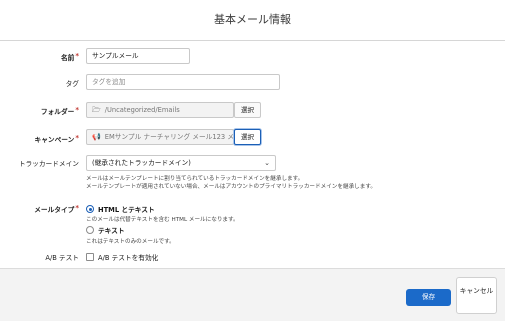 The width and height of the screenshot is (505, 321). I want to click on chevron-down-icon: ⌄, so click(267, 163).